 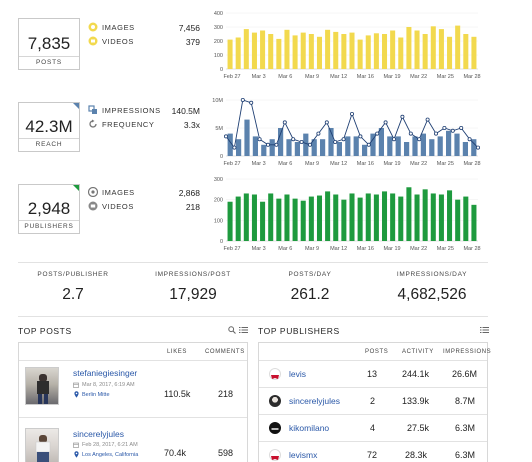 I want to click on table-row: kikomilano 4 27.5k 6.3M, so click(x=373, y=428).